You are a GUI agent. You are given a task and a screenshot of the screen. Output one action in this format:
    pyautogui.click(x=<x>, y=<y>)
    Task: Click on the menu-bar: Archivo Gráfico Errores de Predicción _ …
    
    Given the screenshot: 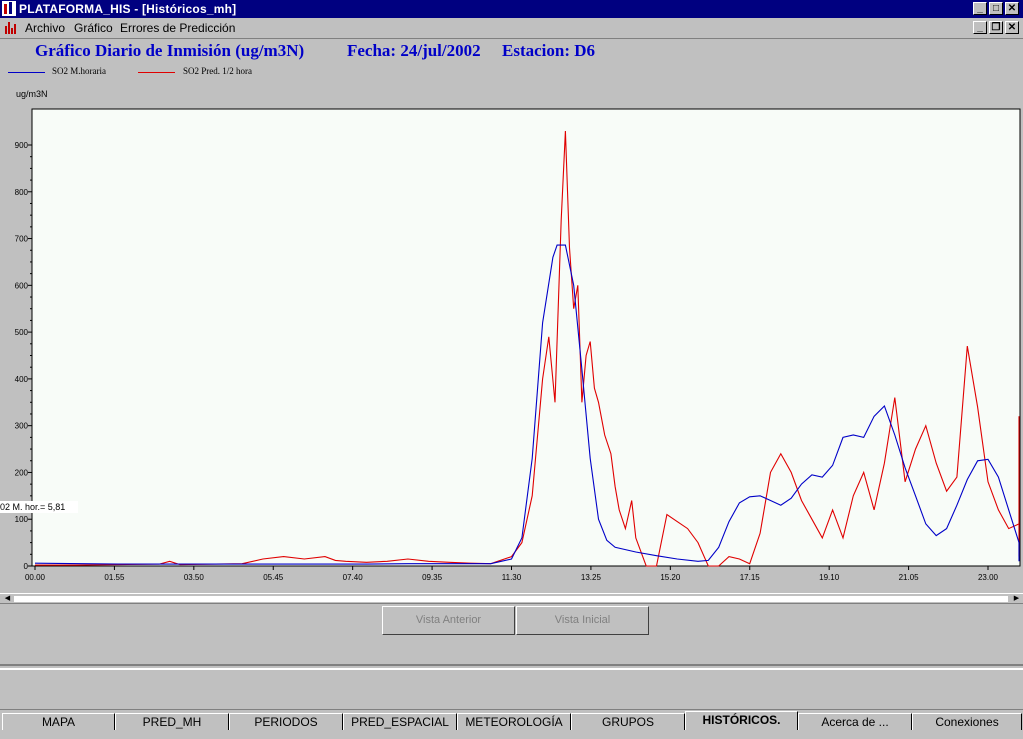 What is the action you would take?
    pyautogui.click(x=511, y=28)
    